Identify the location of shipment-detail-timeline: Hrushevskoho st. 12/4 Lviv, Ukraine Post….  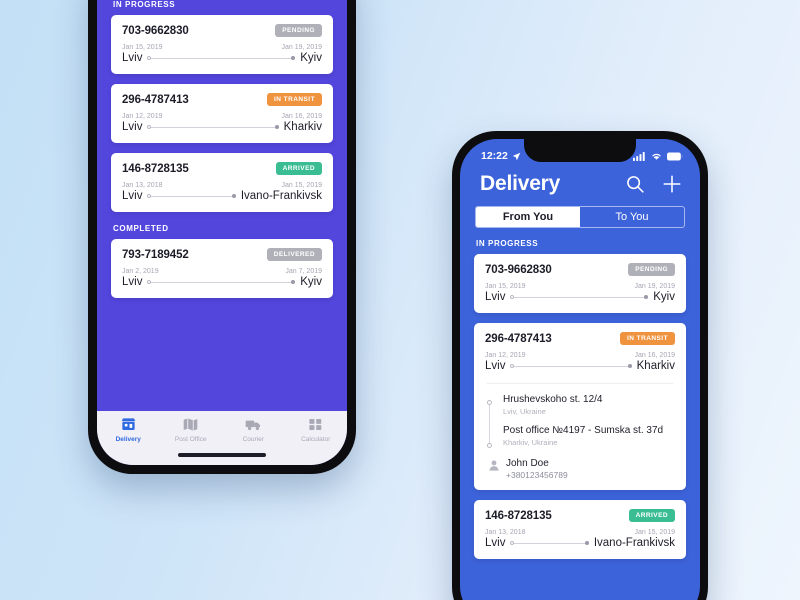
(580, 416).